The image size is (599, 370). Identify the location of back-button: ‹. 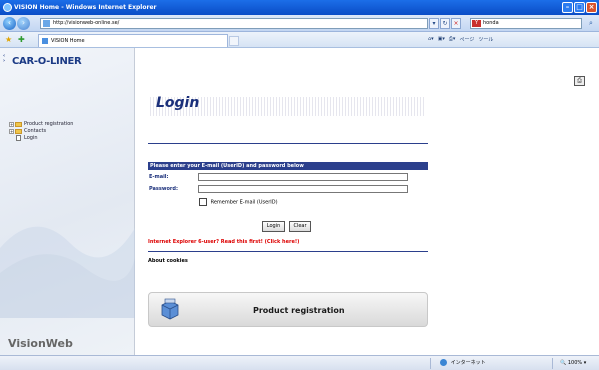
(9, 23).